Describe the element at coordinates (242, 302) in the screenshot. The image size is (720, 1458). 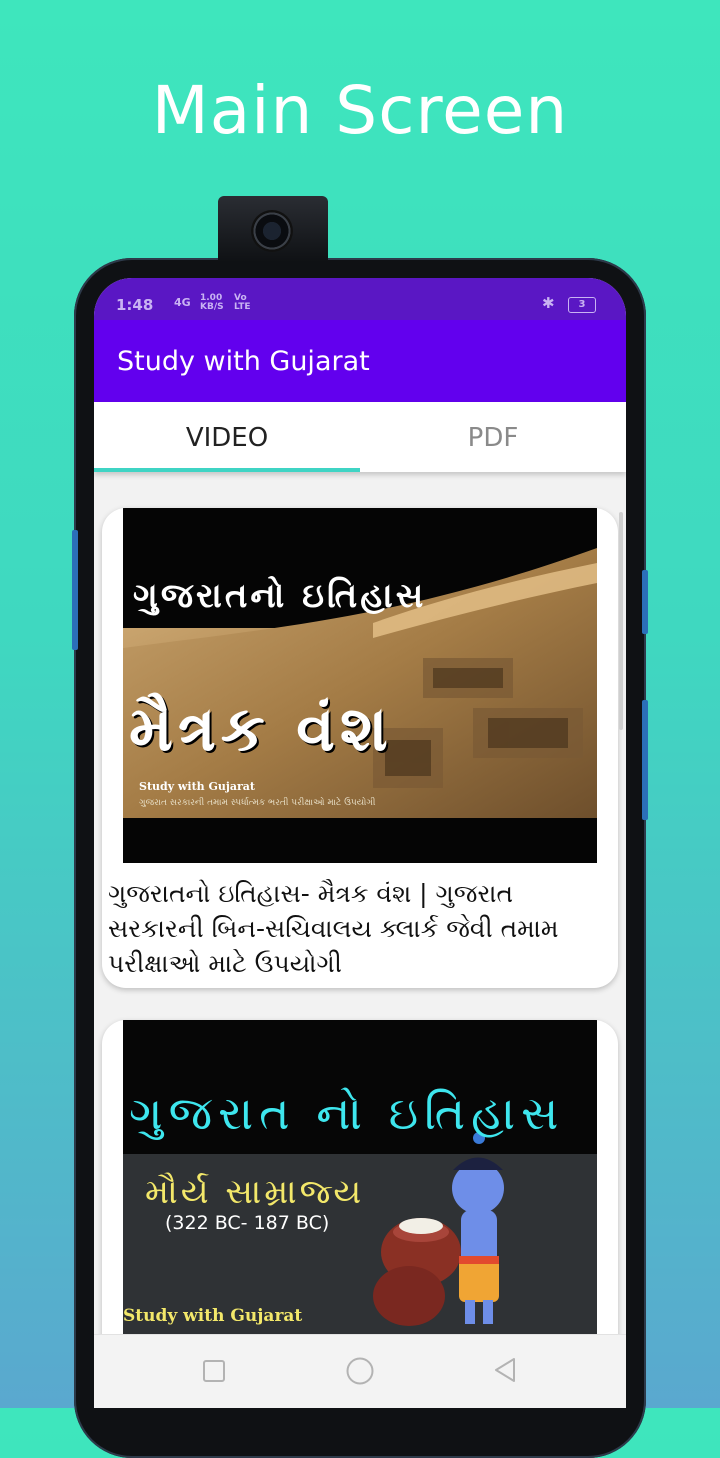
I see `volte-indicator: Vo LTE` at that location.